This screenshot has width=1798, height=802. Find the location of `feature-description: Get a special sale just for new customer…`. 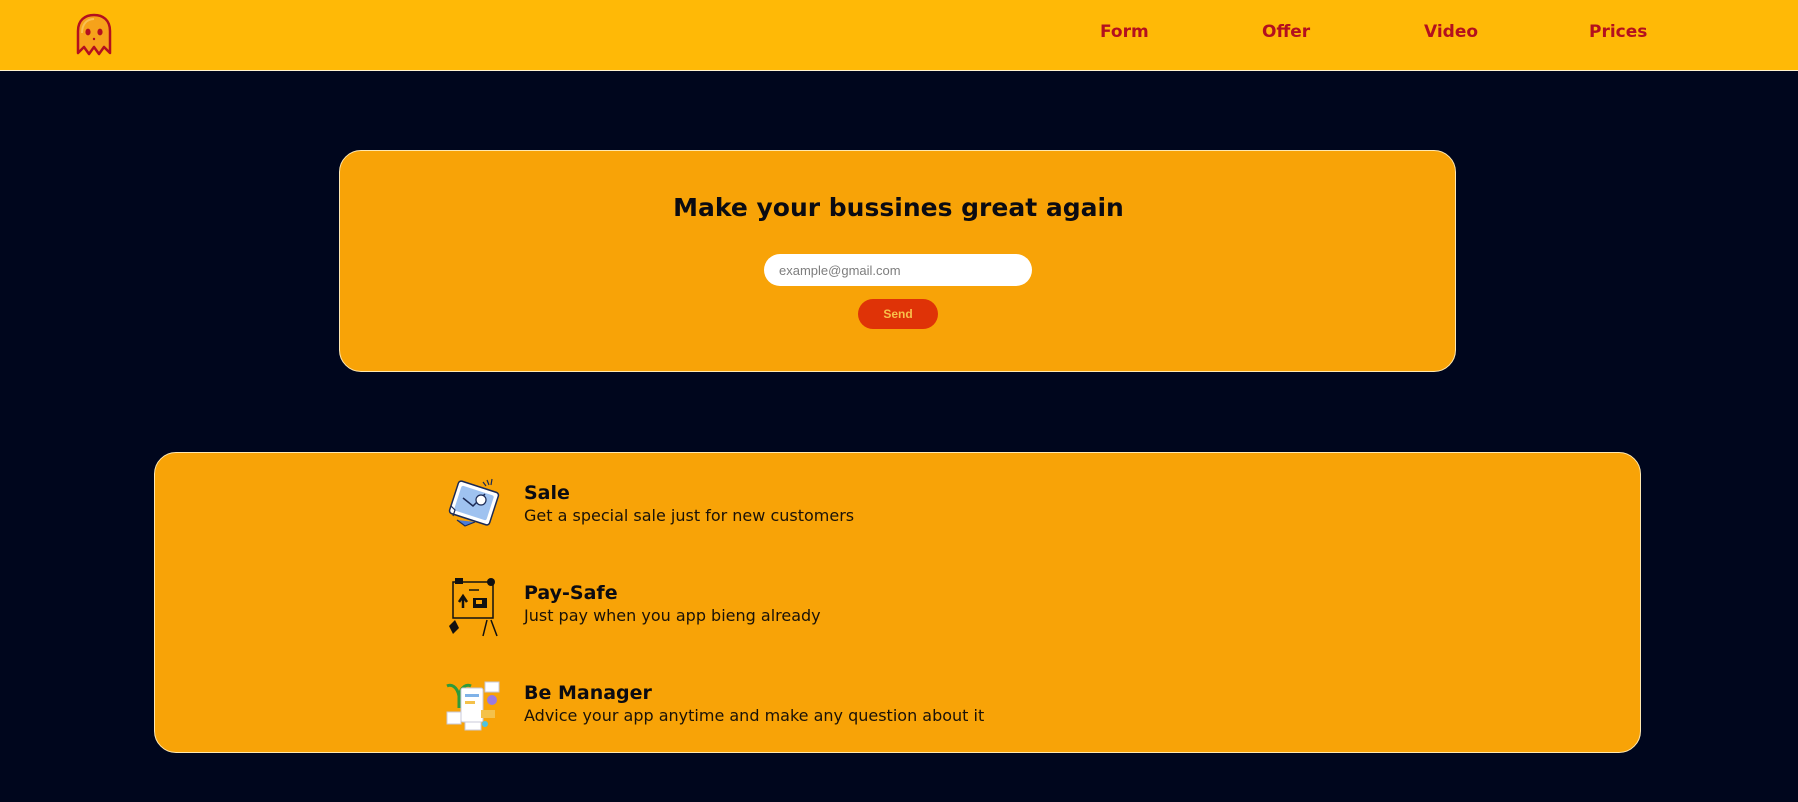

feature-description: Get a special sale just for new customer… is located at coordinates (689, 515).